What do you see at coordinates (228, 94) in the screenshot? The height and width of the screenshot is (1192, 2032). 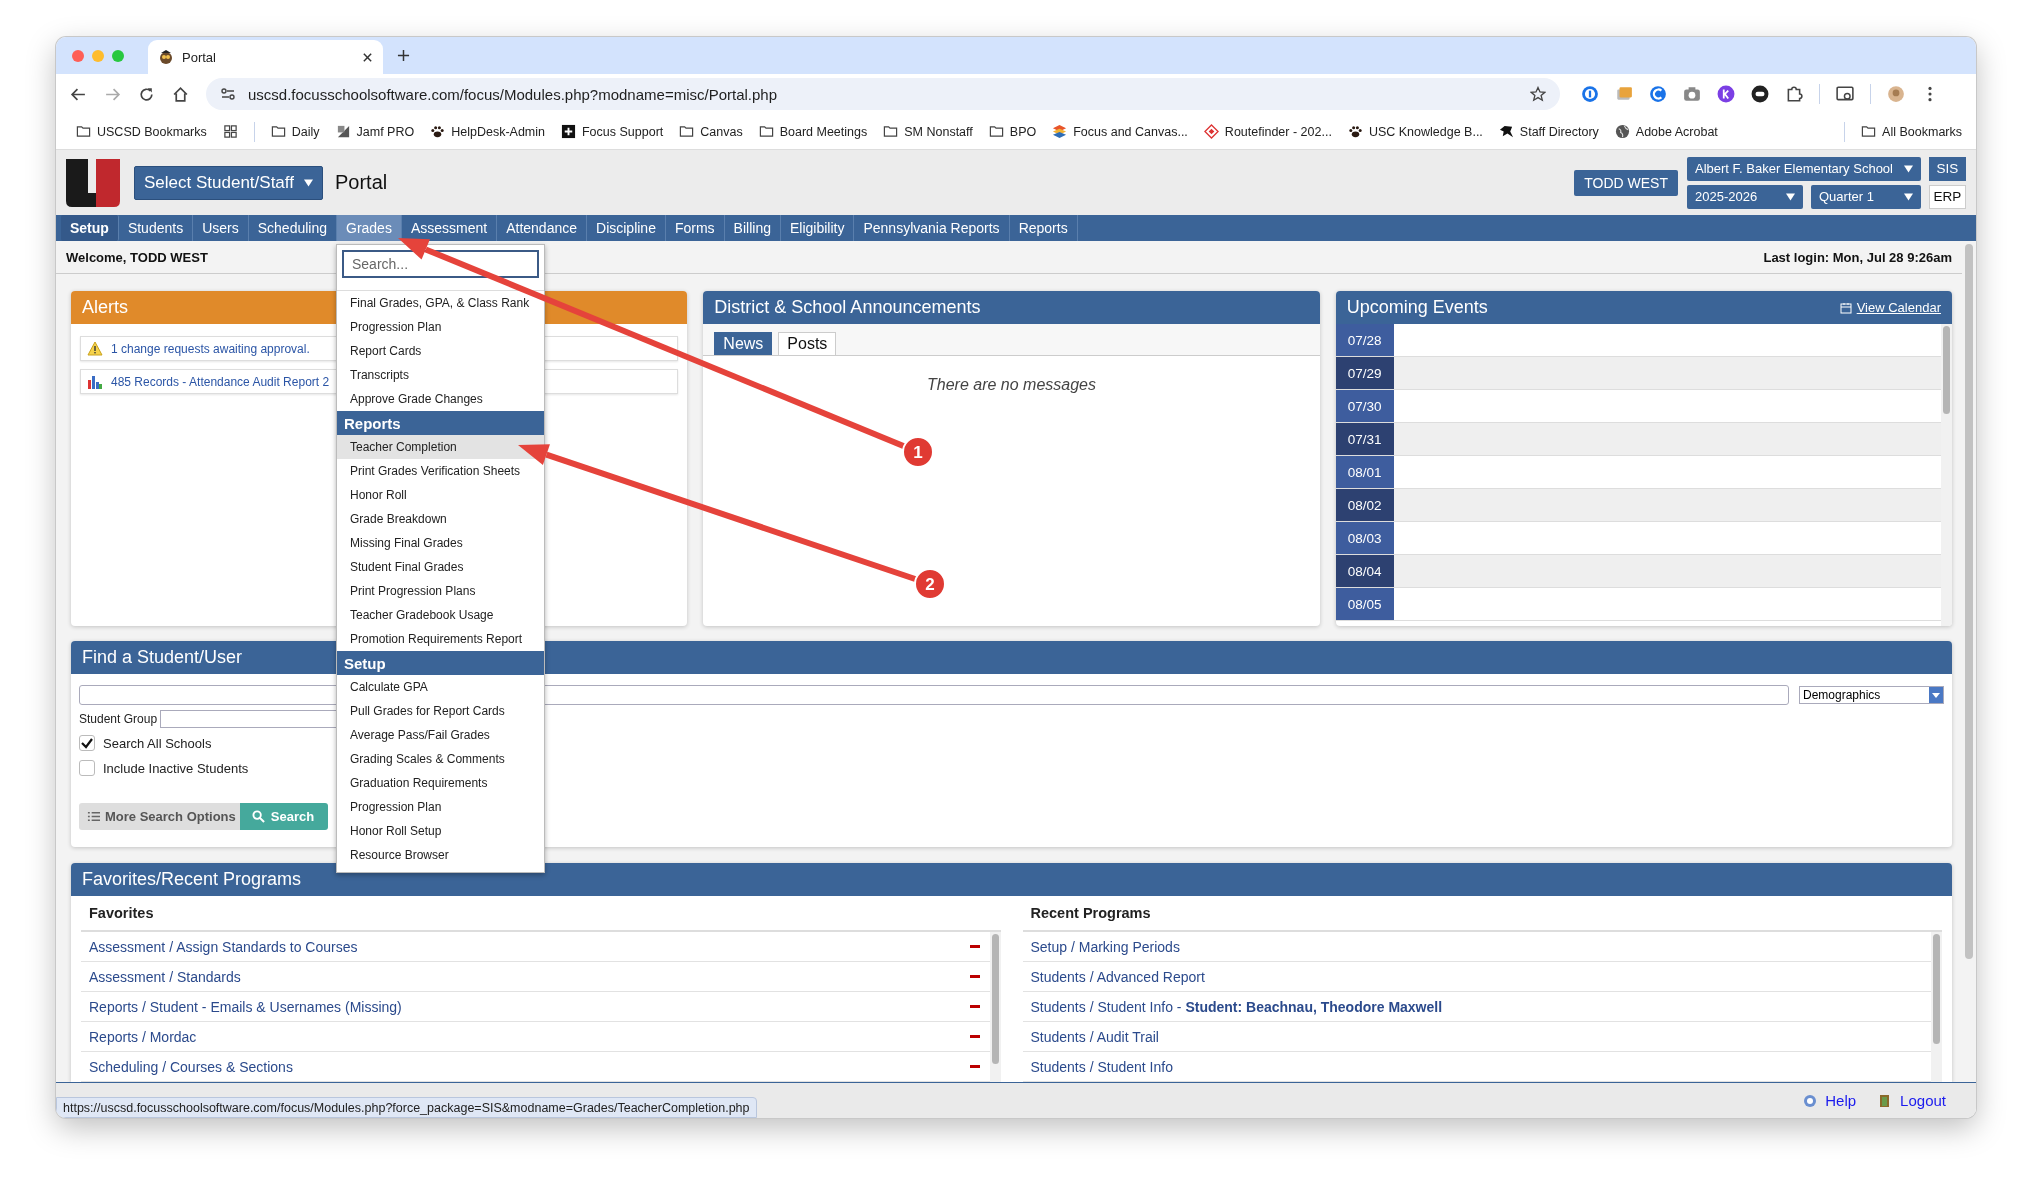 I see `site-settings-icon` at bounding box center [228, 94].